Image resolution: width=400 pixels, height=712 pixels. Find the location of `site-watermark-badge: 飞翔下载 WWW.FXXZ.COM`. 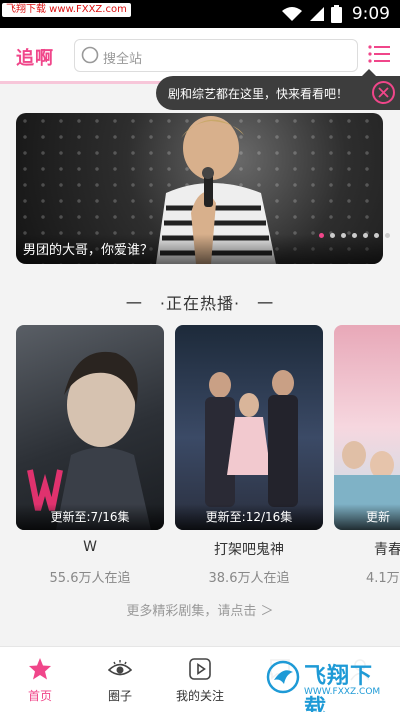

site-watermark-badge: 飞翔下载 WWW.FXXZ.COM is located at coordinates (328, 683).